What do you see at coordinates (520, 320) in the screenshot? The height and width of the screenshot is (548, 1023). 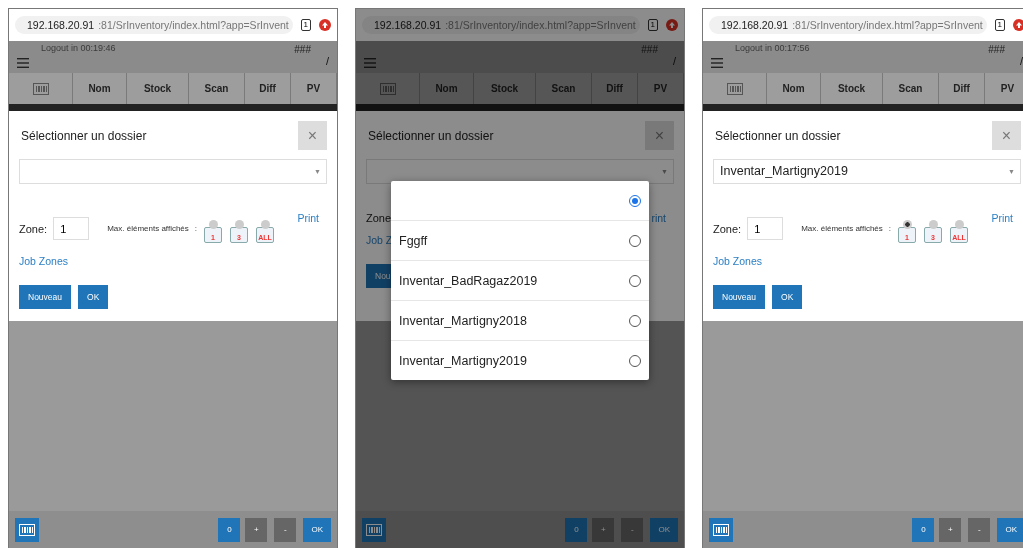 I see `picker-option: Inventar_Martigny2018` at bounding box center [520, 320].